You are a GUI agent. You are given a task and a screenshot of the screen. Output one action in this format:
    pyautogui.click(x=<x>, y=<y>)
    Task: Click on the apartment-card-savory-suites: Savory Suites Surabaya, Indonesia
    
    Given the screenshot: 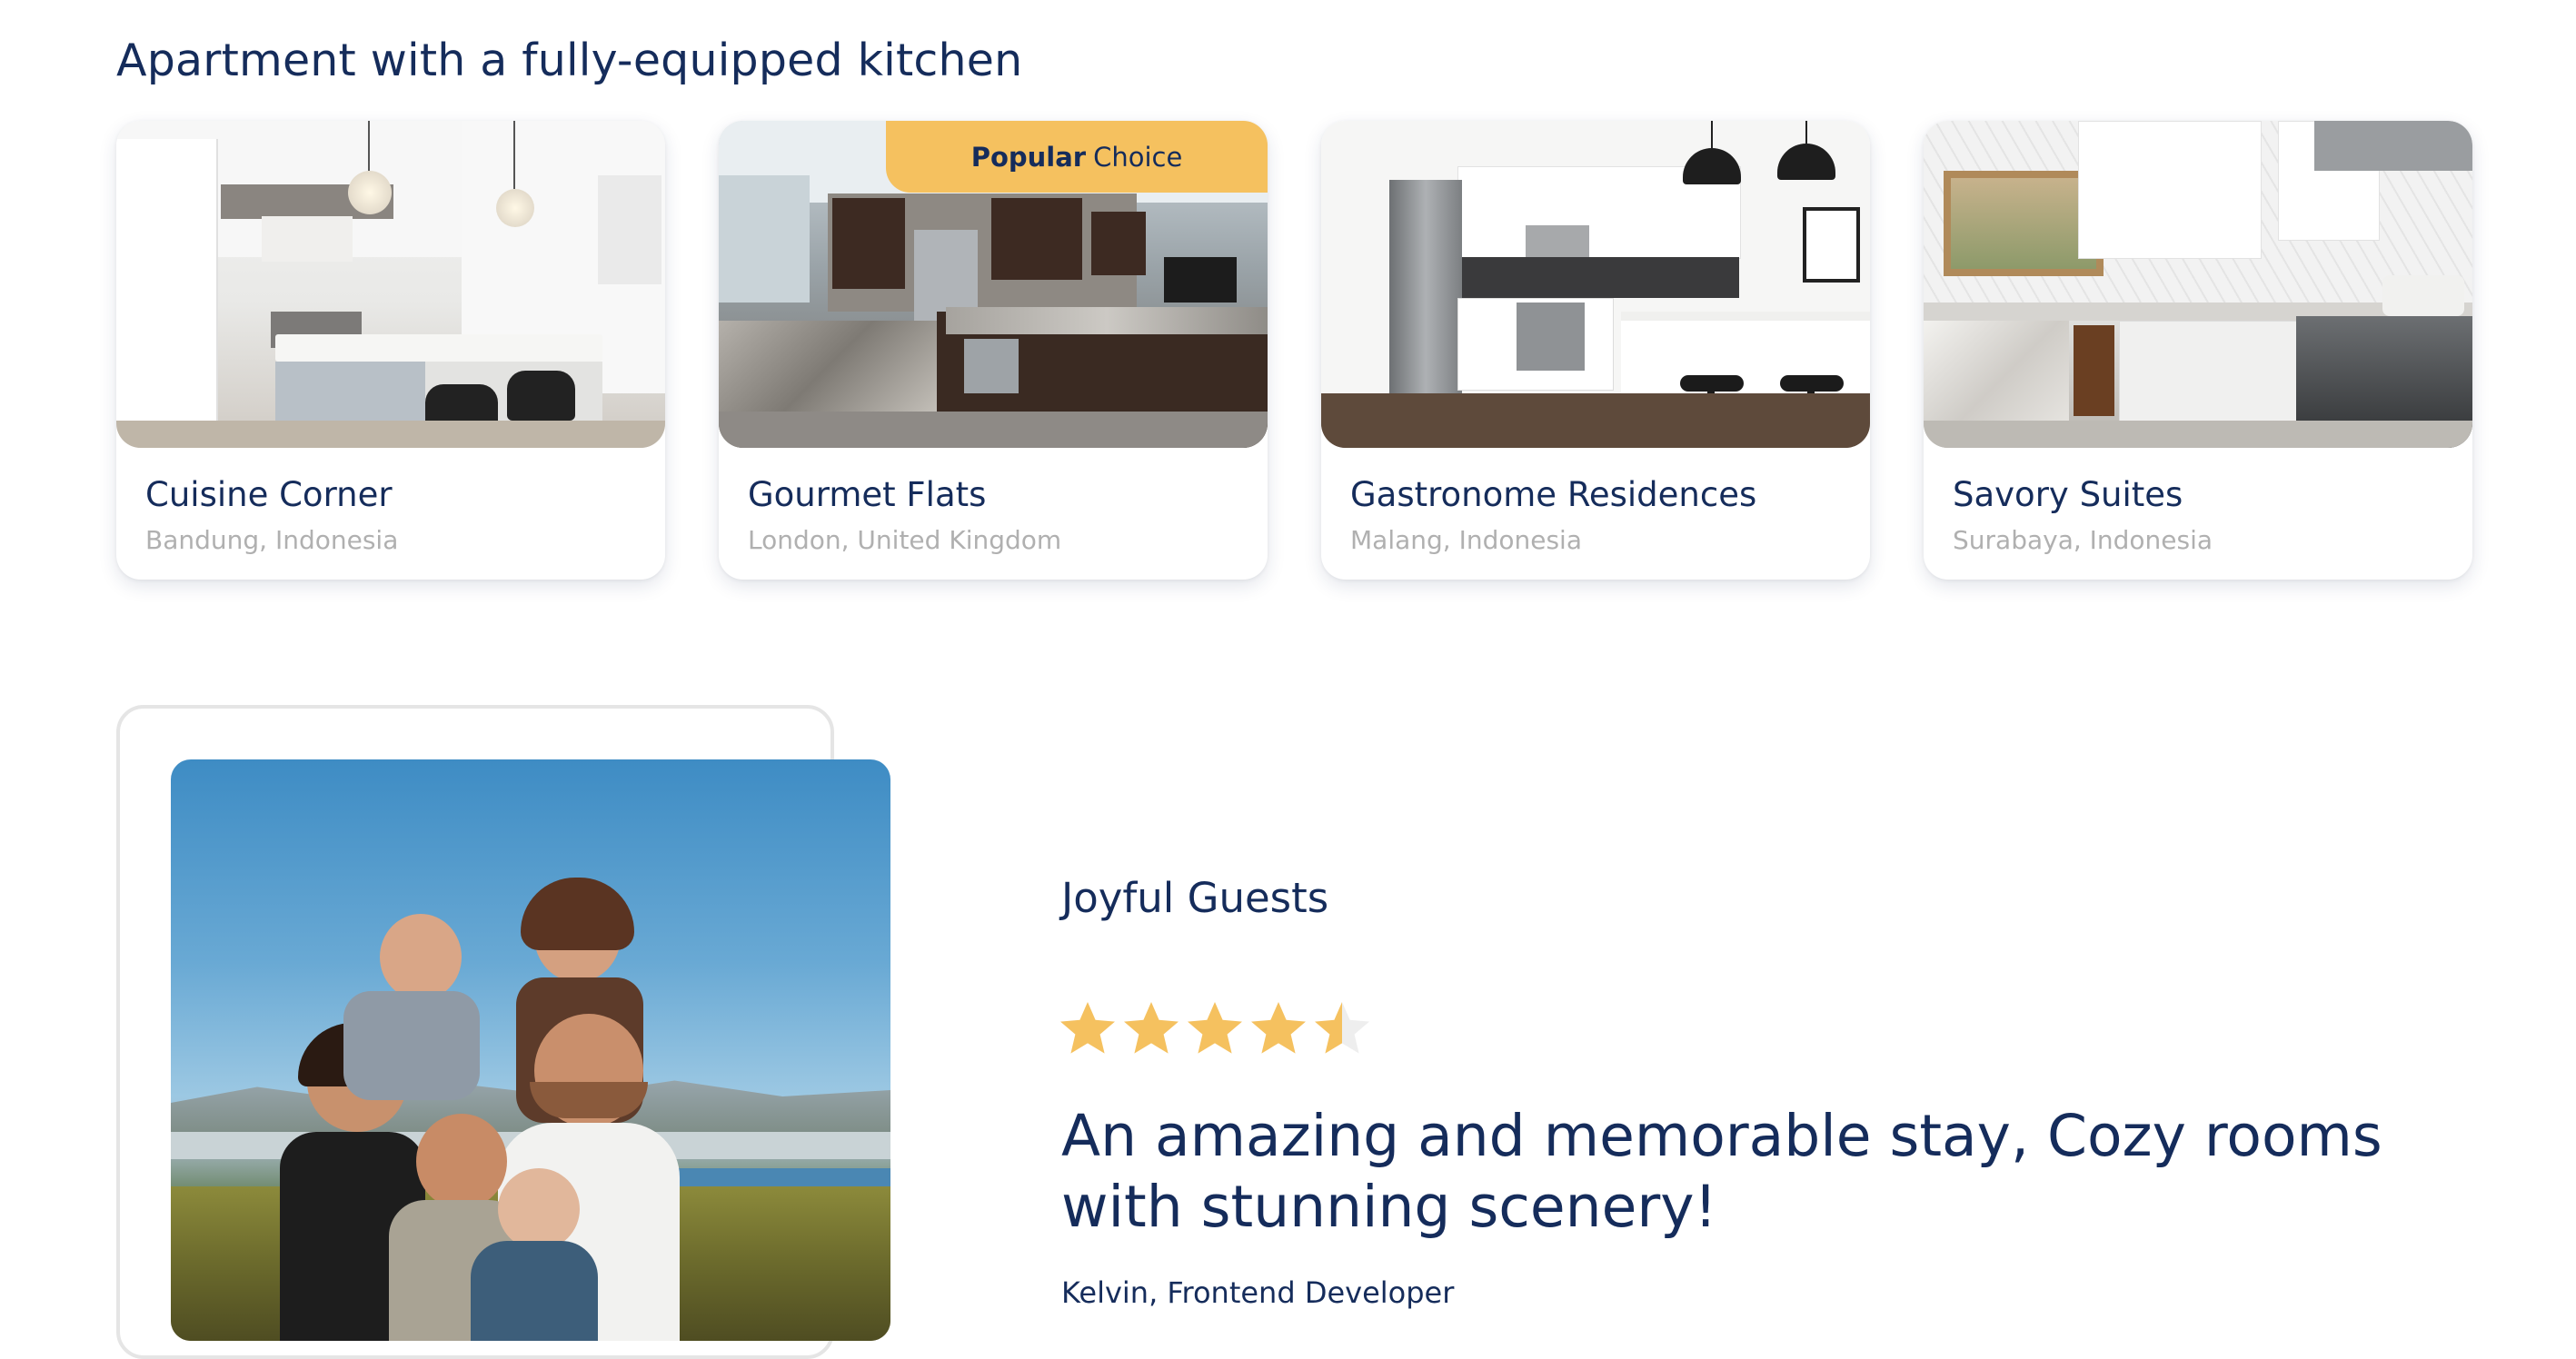 What is the action you would take?
    pyautogui.click(x=2198, y=350)
    